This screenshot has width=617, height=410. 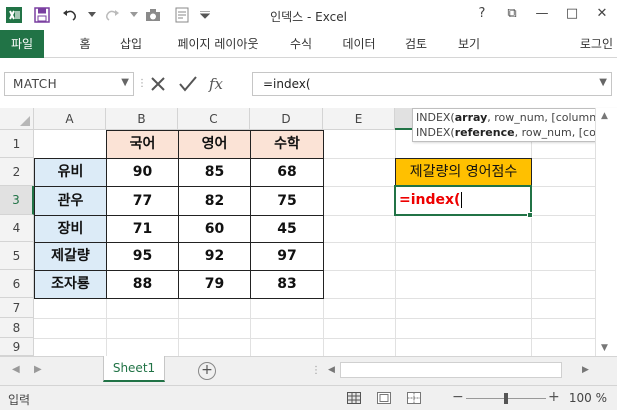 What do you see at coordinates (69, 84) in the screenshot?
I see `name-box: MATCH ▼` at bounding box center [69, 84].